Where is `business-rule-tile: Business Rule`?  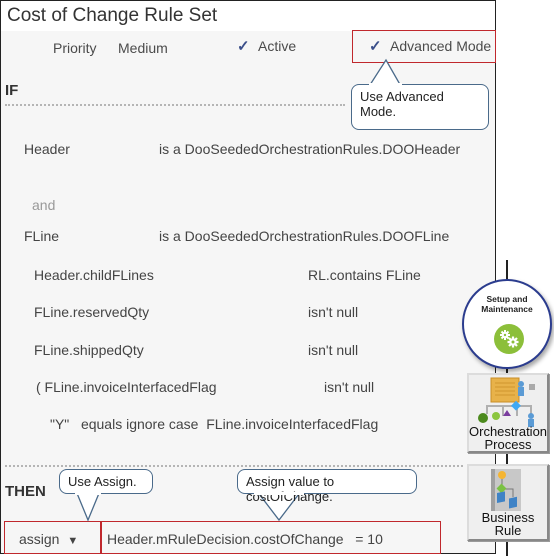
business-rule-tile: Business Rule is located at coordinates (508, 502).